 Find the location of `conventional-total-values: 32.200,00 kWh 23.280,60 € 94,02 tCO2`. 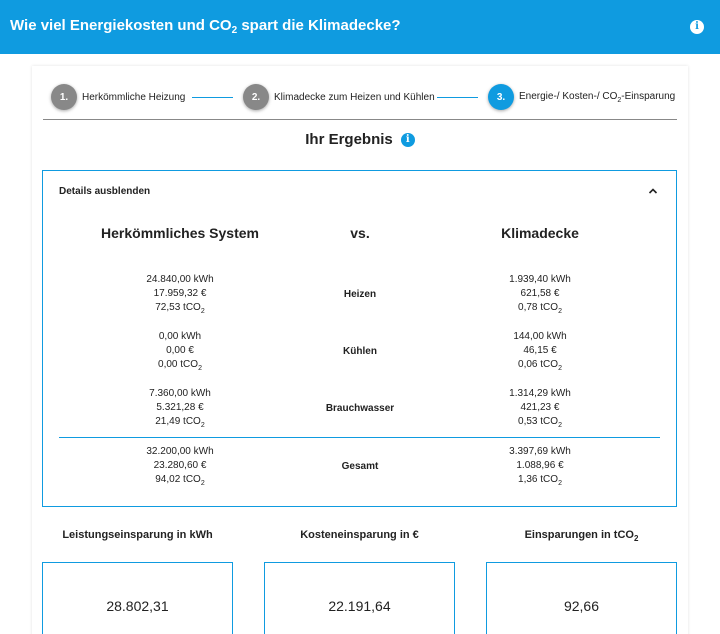

conventional-total-values: 32.200,00 kWh 23.280,60 € 94,02 tCO2 is located at coordinates (180, 468).